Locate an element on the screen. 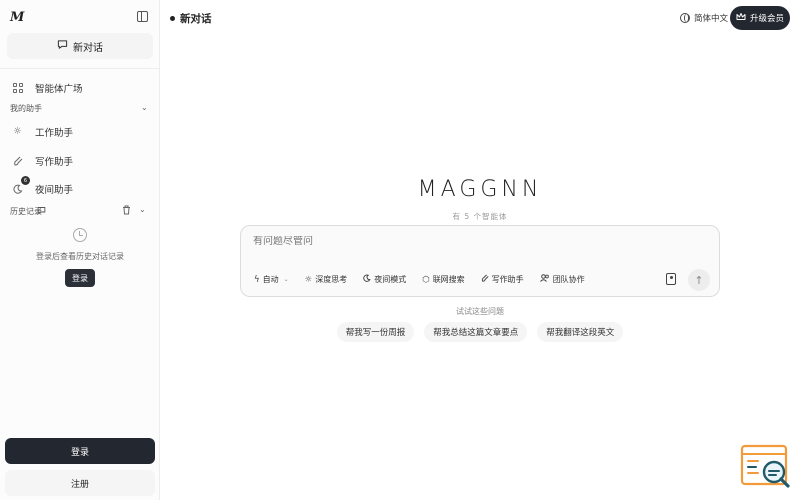 This screenshot has height=500, width=800. suggestions-label: 试试这些问题 is located at coordinates (480, 311).